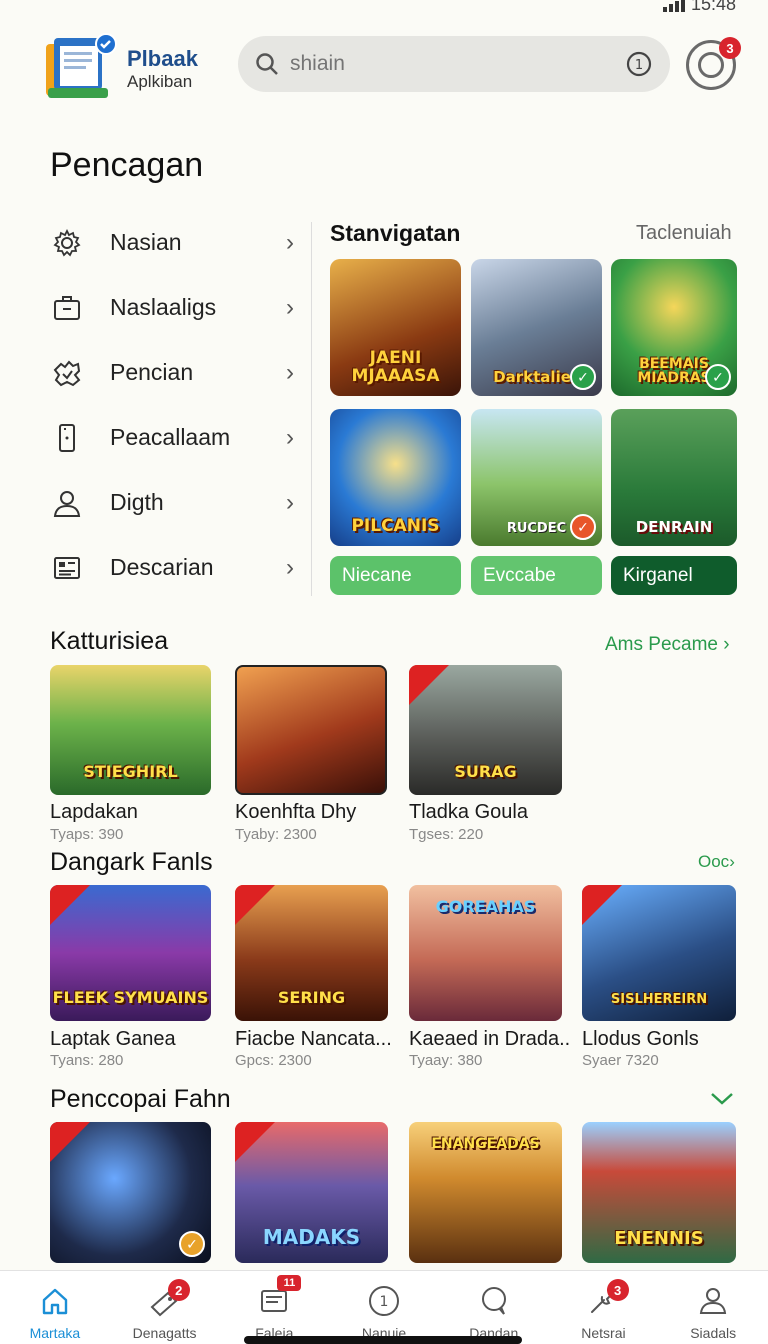 This screenshot has width=768, height=1344. Describe the element at coordinates (55, 1307) in the screenshot. I see `nav-item-home: Martaka` at that location.